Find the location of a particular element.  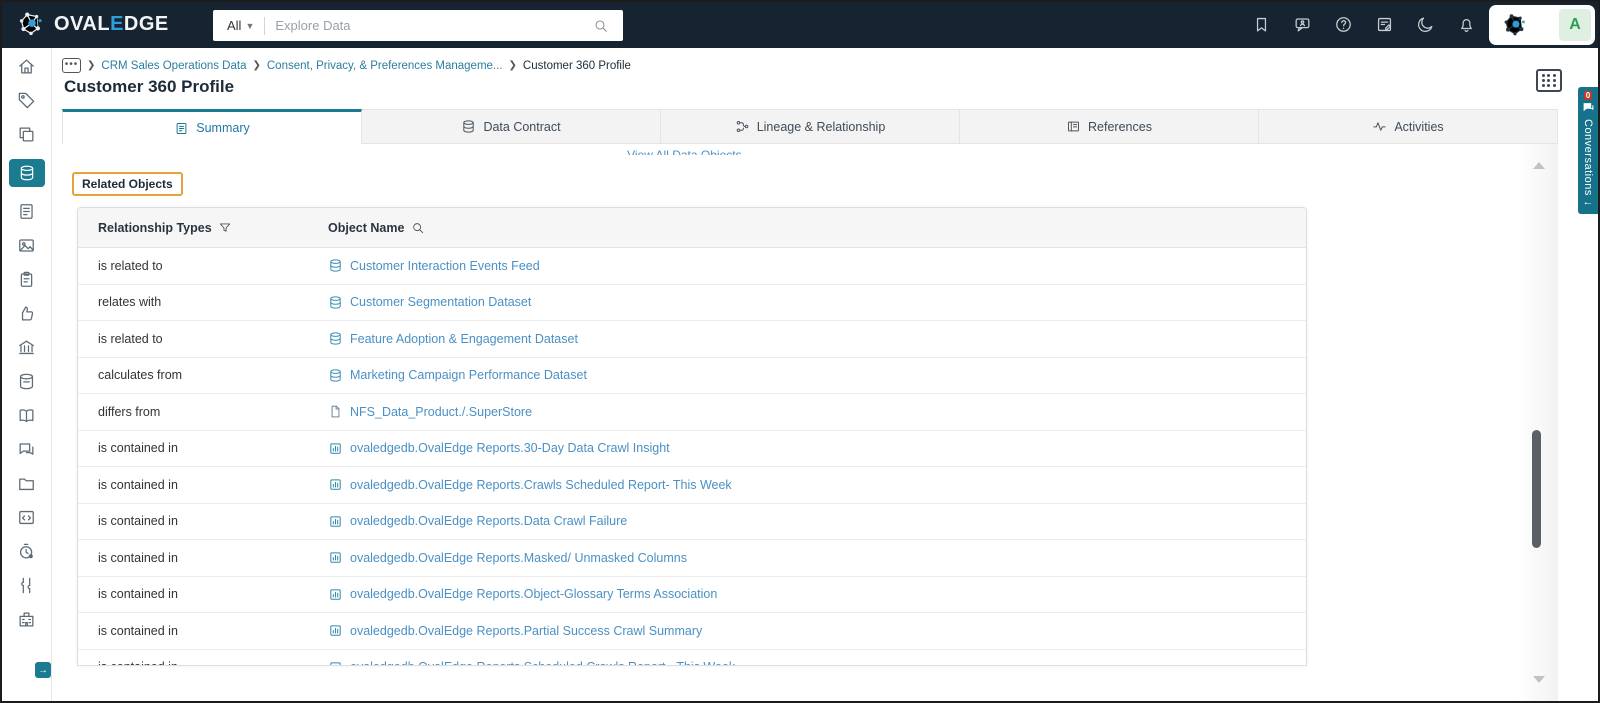

sidebar-item-scheduler is located at coordinates (26, 551).